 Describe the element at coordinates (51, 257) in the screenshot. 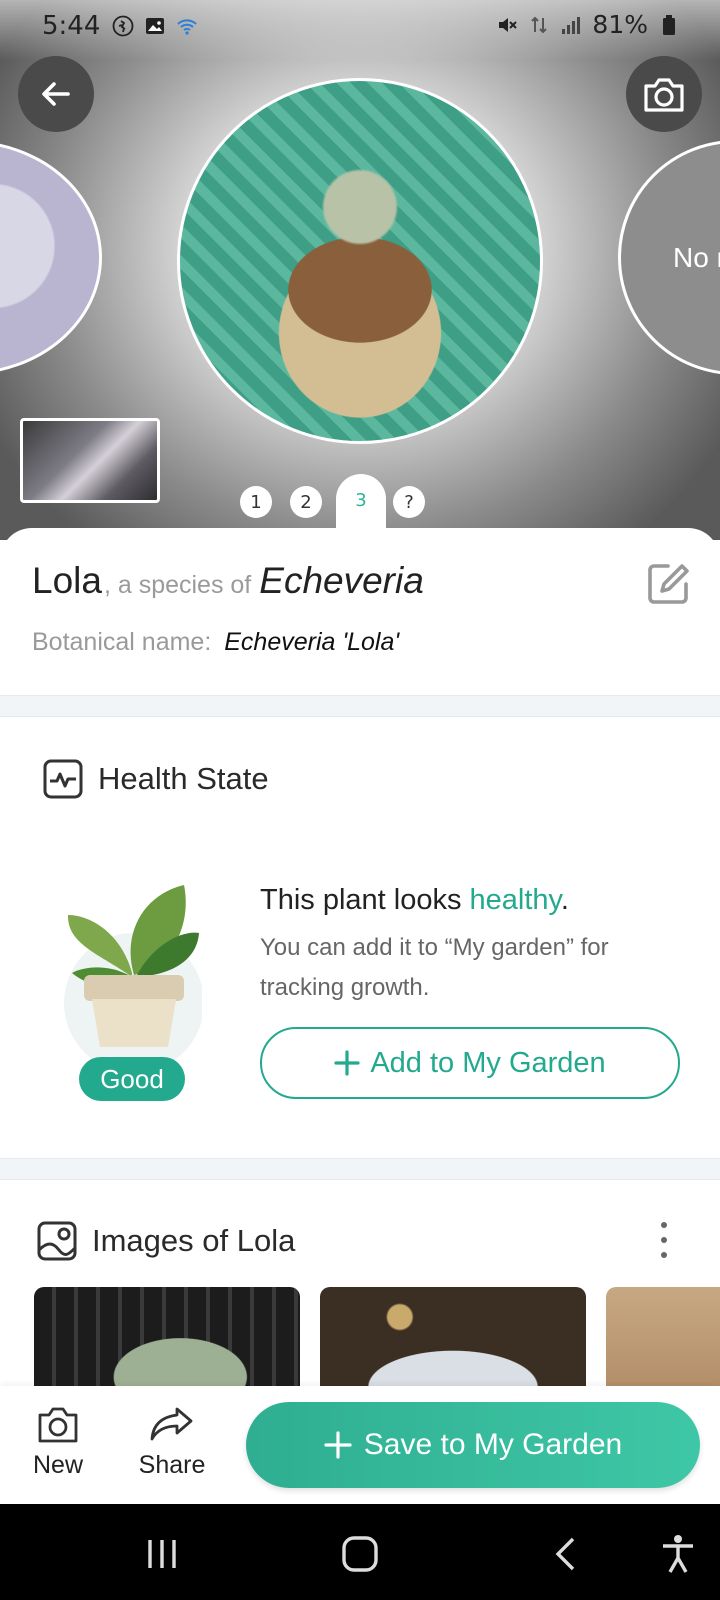

I see `carousel-photo-previous` at that location.